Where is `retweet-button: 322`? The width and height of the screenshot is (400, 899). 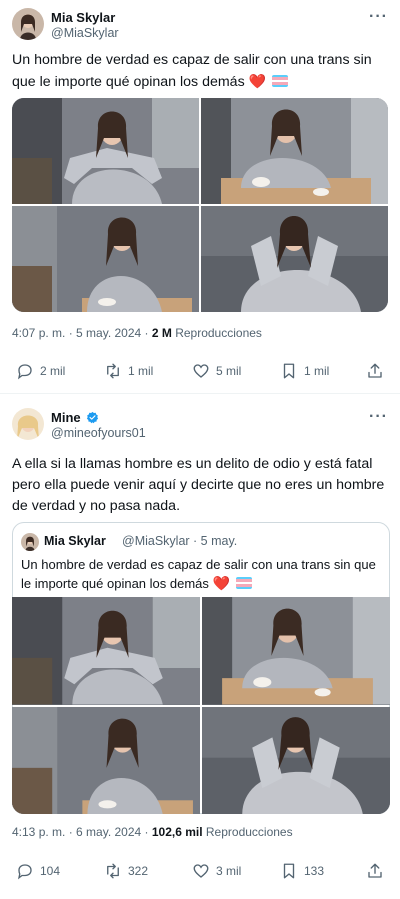
retweet-button: 322 is located at coordinates (126, 871).